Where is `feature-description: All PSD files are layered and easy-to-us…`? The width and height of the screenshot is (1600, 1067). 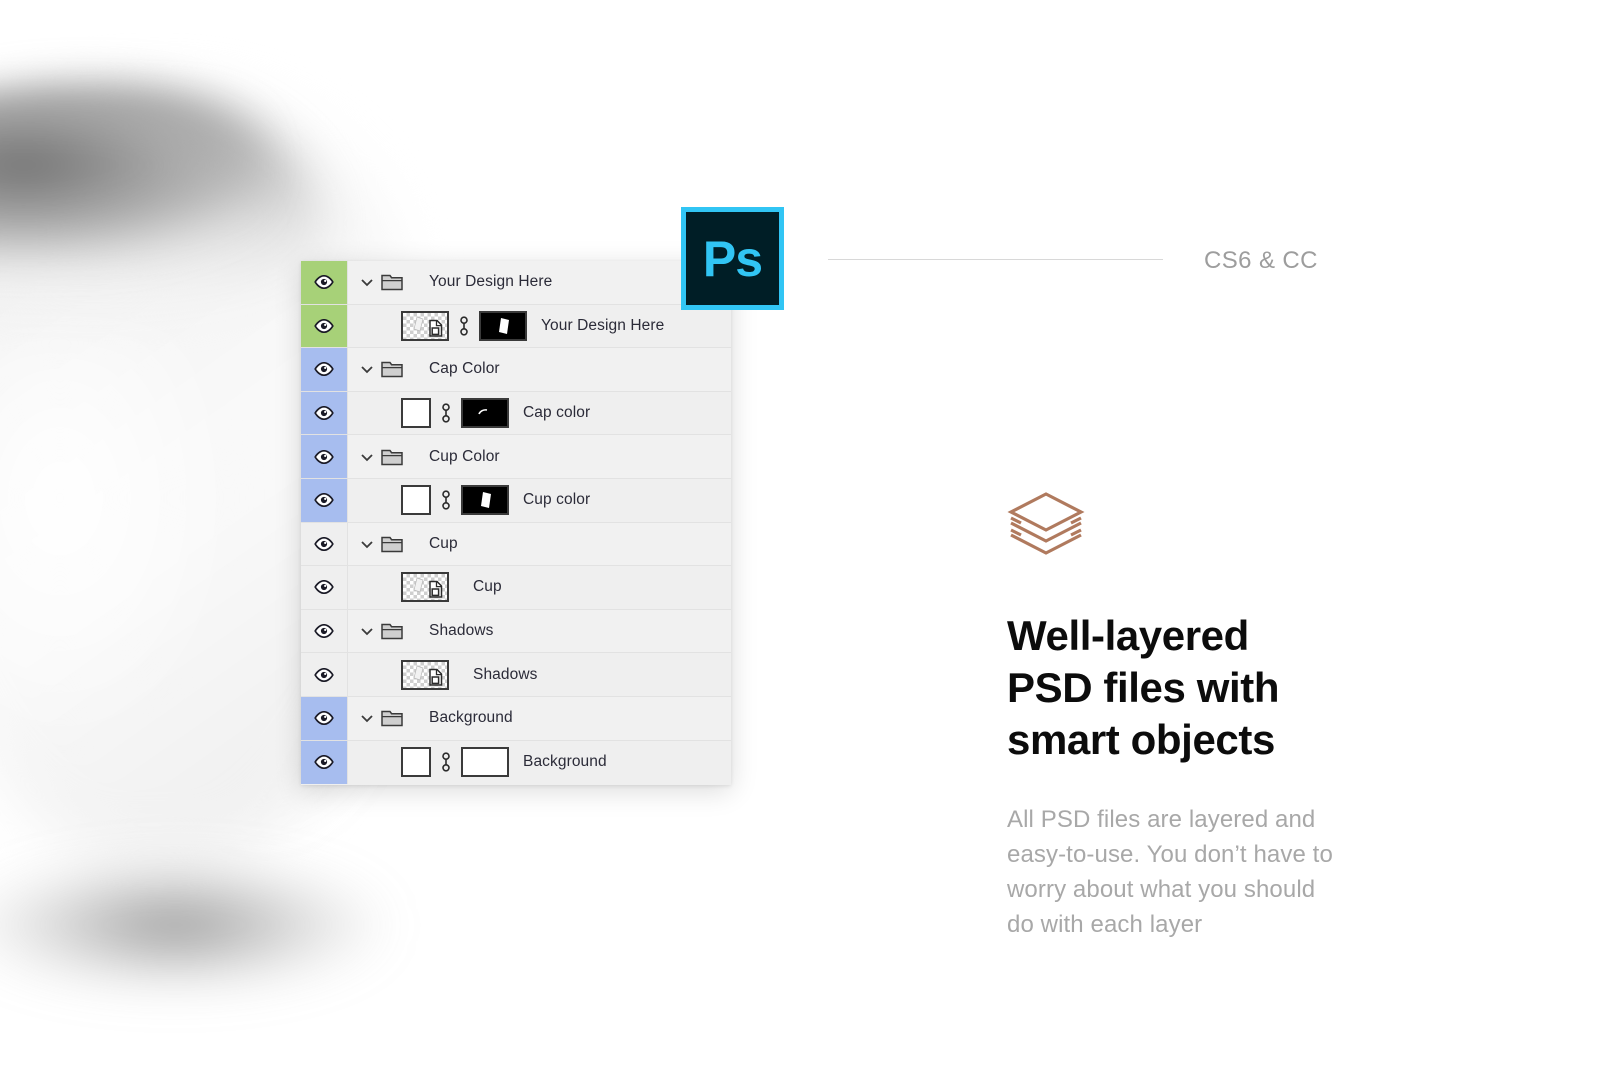
feature-description: All PSD files are layered and easy-to-us… is located at coordinates (1170, 872).